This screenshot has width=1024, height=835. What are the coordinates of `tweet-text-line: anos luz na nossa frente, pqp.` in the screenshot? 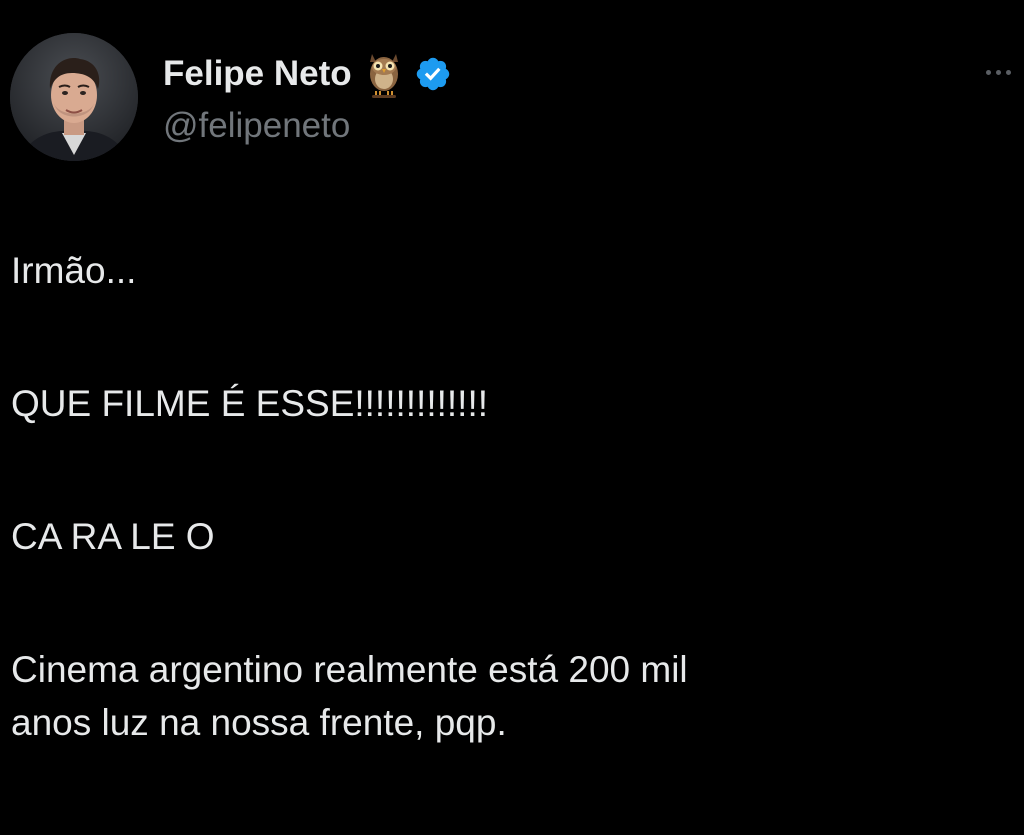 It's located at (259, 722).